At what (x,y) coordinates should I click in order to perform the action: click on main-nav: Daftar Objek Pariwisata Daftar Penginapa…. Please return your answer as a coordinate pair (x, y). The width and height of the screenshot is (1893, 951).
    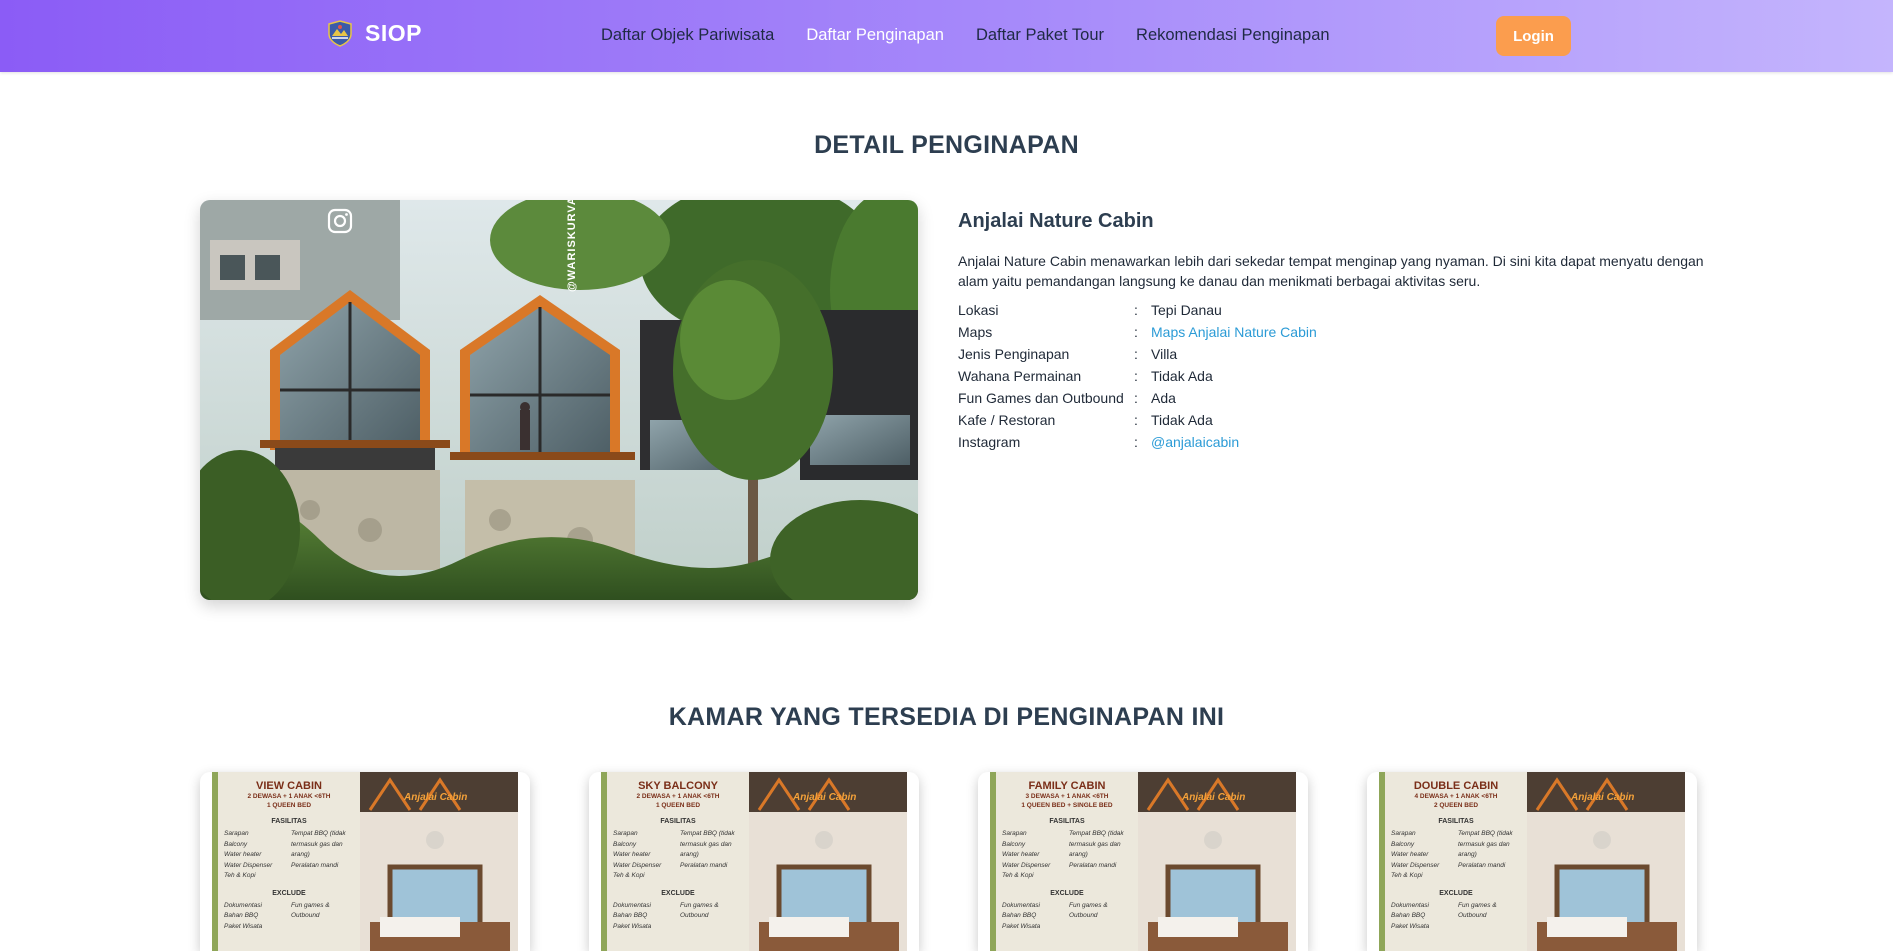
    Looking at the image, I should click on (965, 35).